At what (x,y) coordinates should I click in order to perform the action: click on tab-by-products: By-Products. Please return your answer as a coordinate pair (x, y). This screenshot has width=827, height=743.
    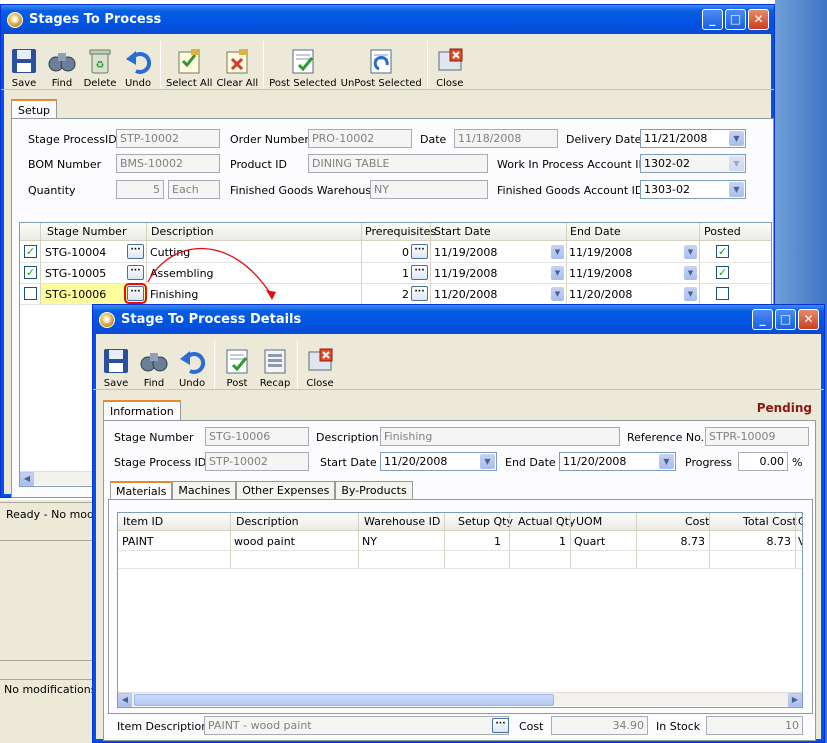
    Looking at the image, I should click on (374, 490).